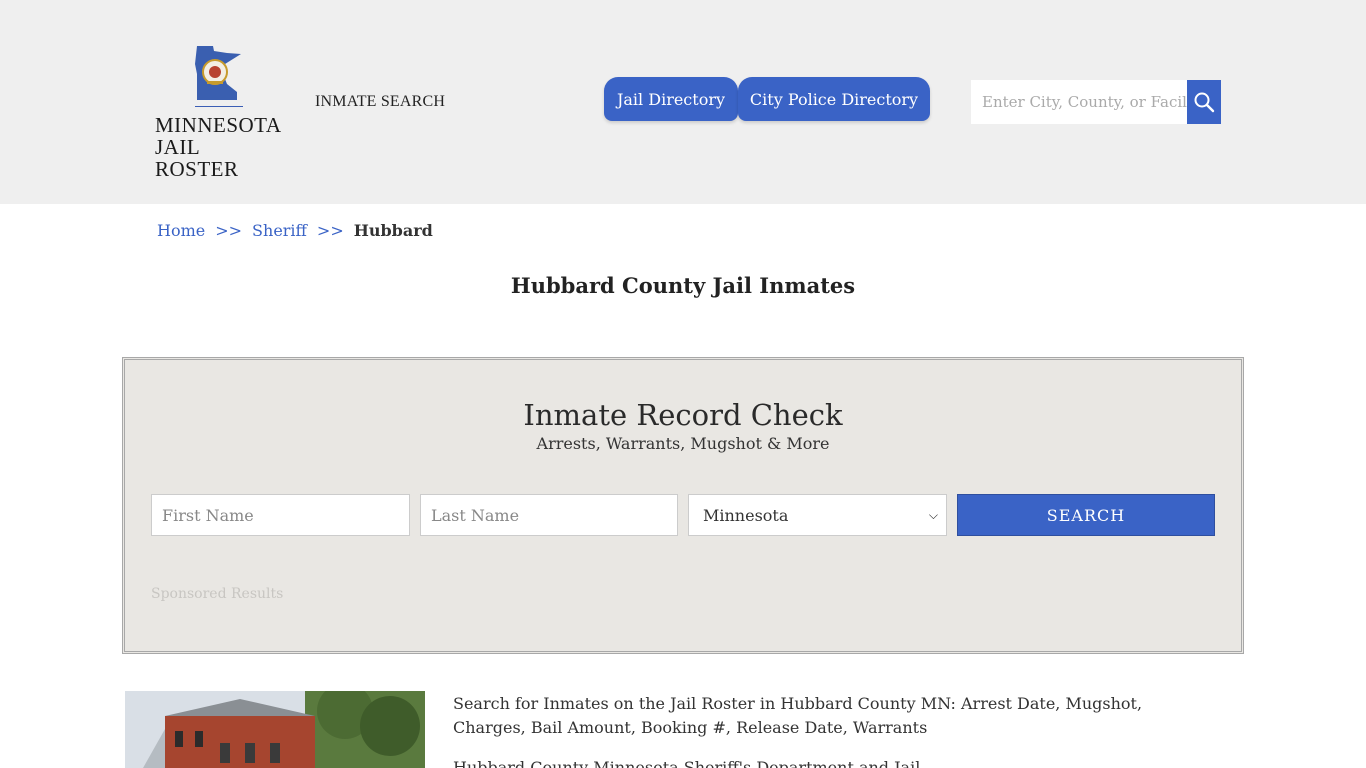 This screenshot has width=1366, height=768. What do you see at coordinates (218, 125) in the screenshot?
I see `logo-line-1: MINNESOTA` at bounding box center [218, 125].